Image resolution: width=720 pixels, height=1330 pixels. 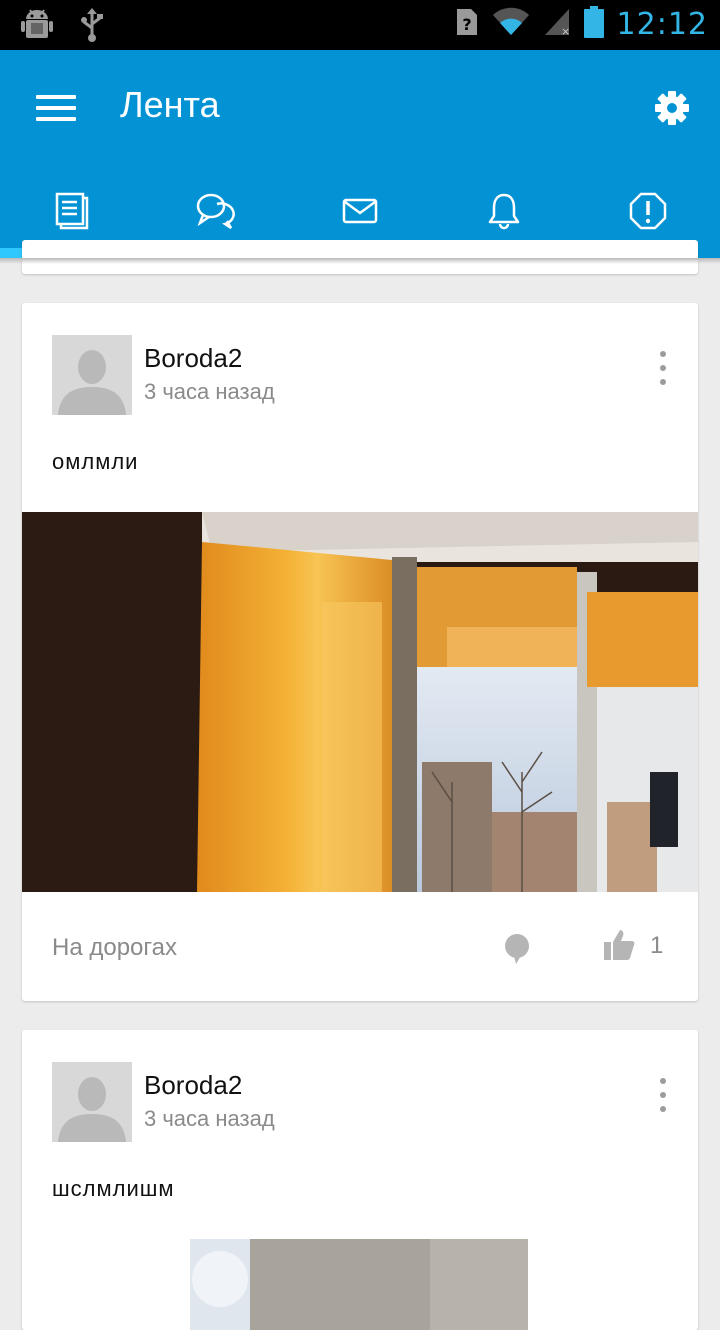 I want to click on post-text: шслмлишм, so click(x=113, y=1188).